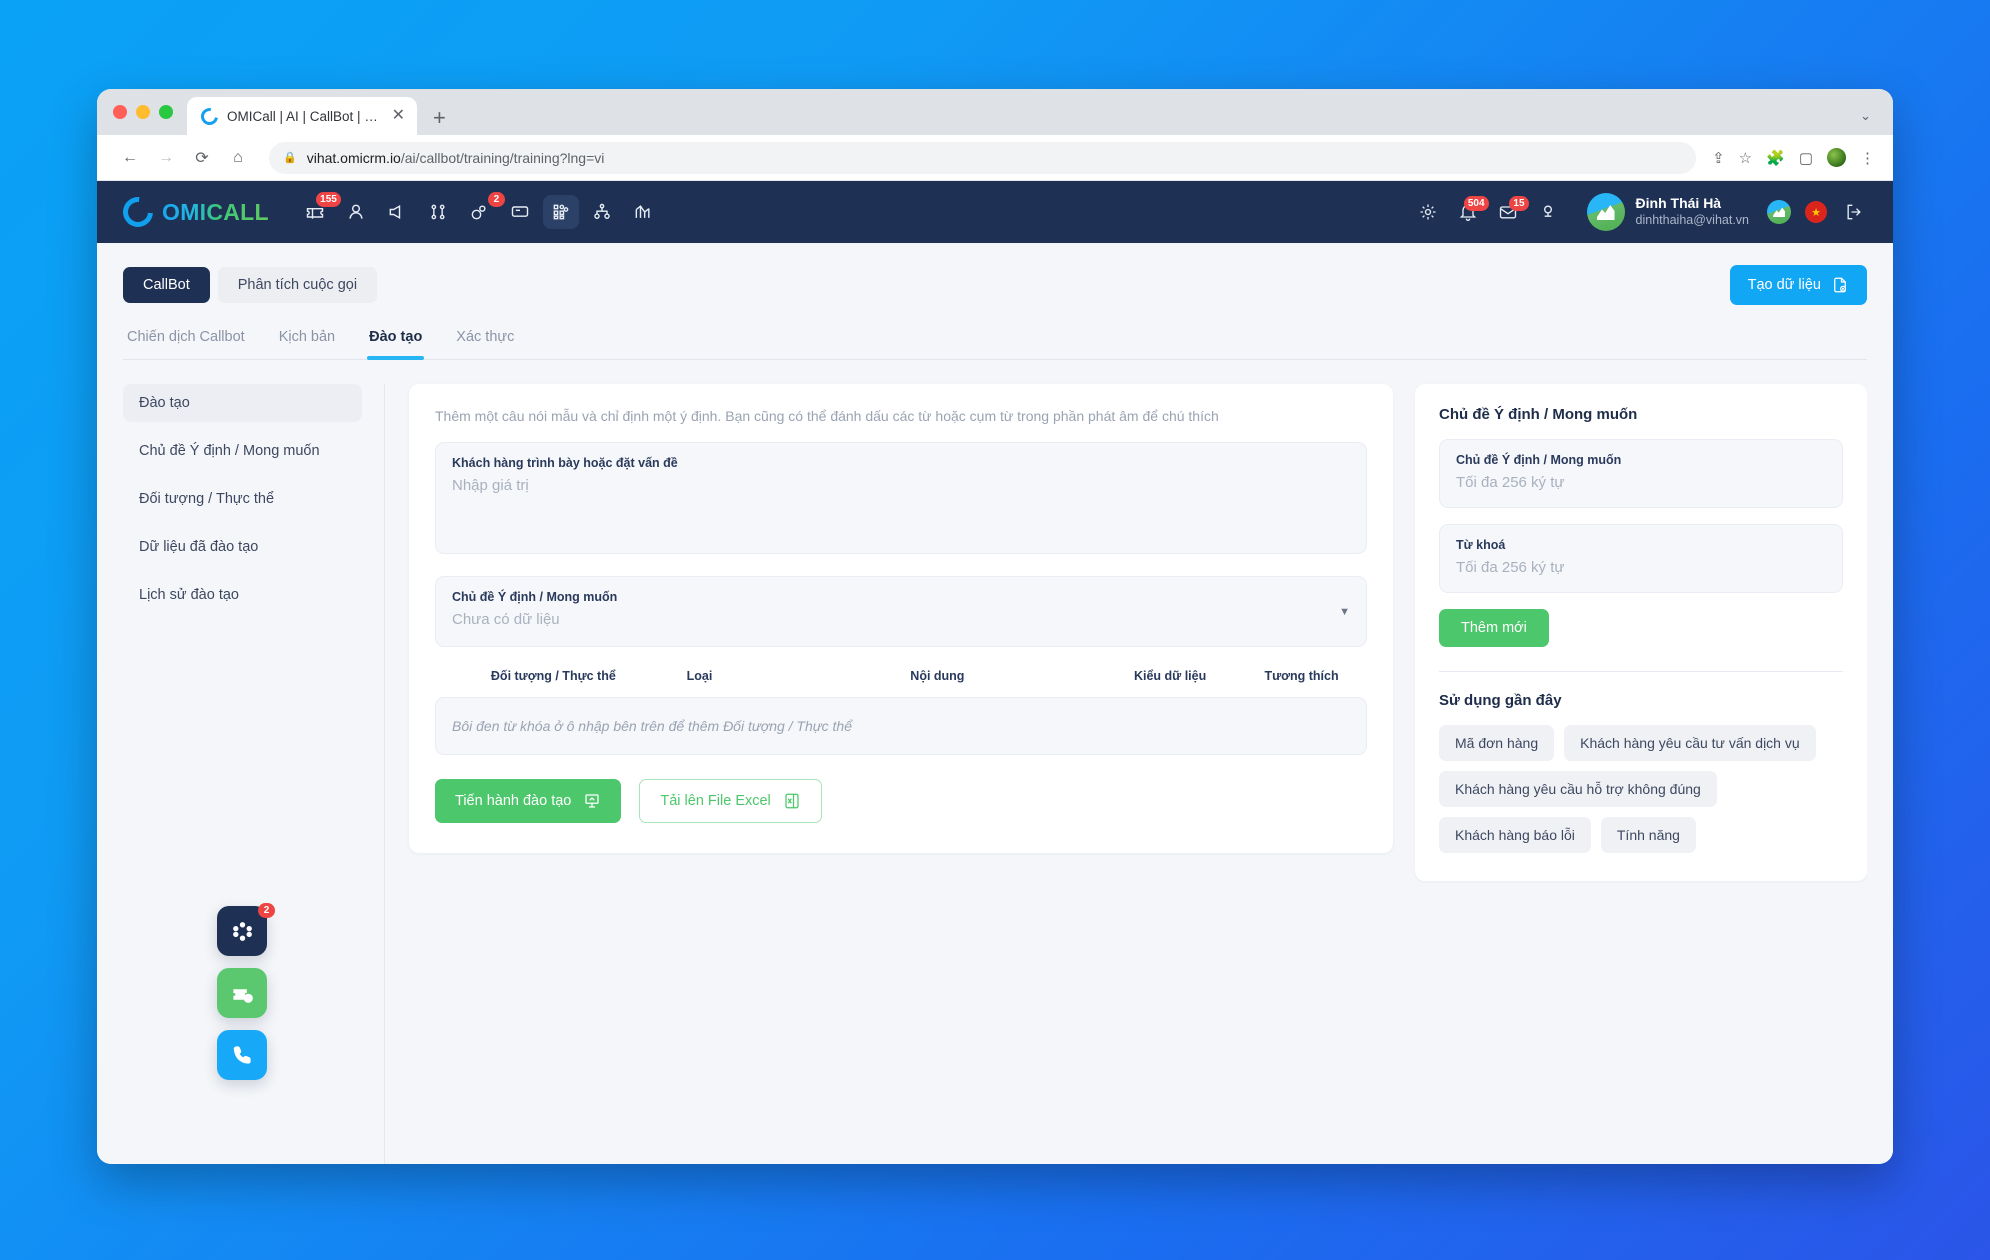 The height and width of the screenshot is (1260, 1990). I want to click on col-doi-tuong: Đối tượng / Thực thể, so click(553, 676).